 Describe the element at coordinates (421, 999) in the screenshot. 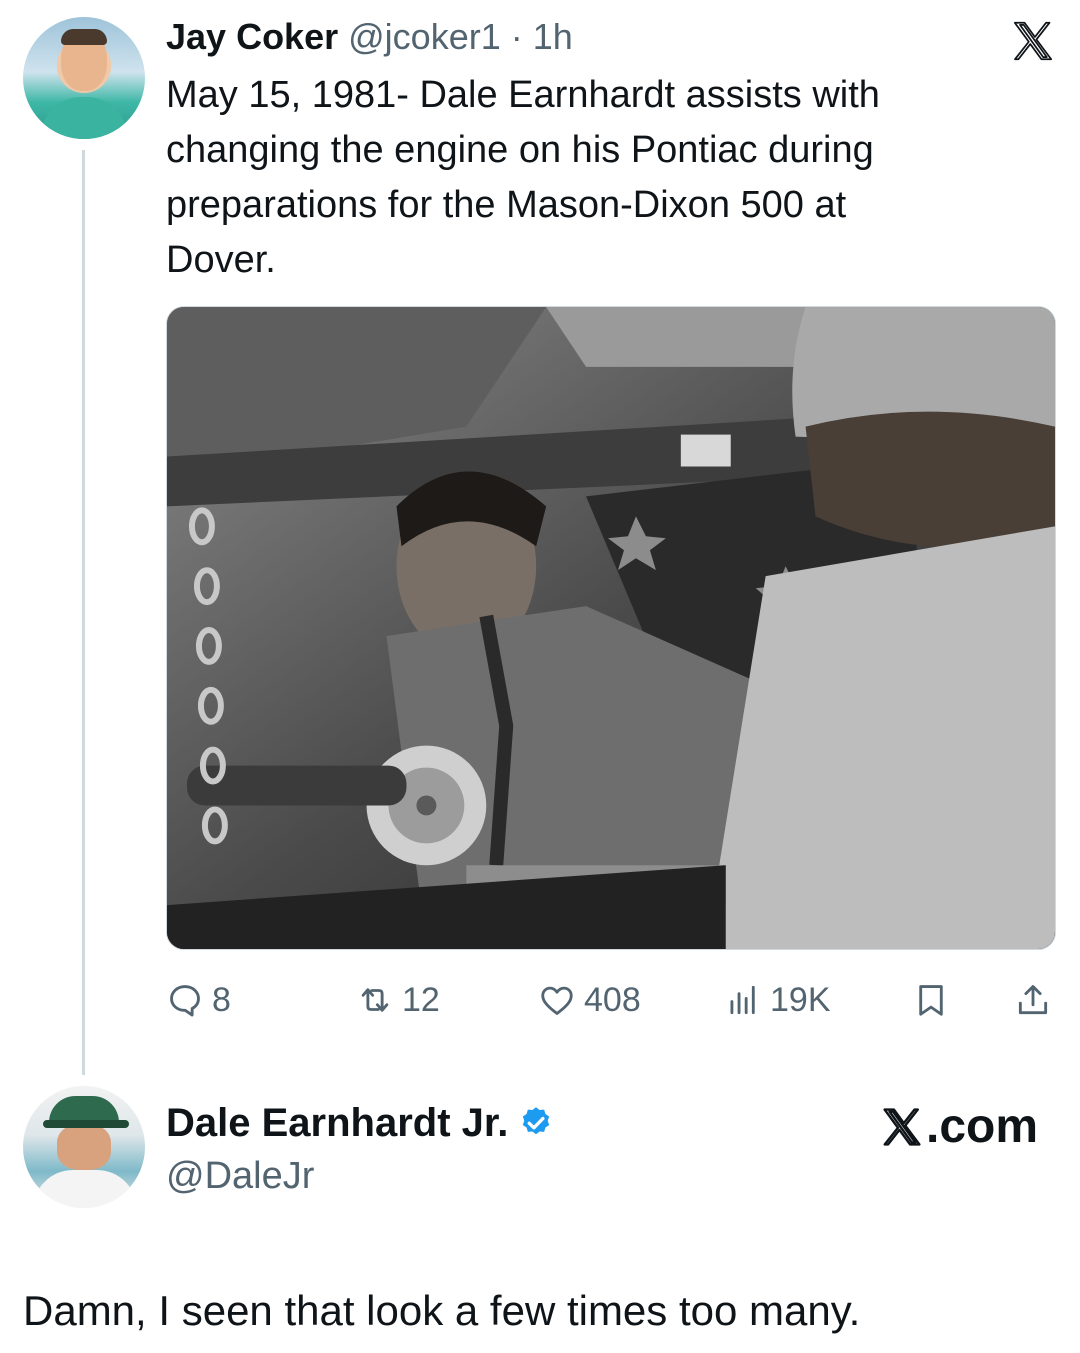

I see `repost-count: 12` at that location.